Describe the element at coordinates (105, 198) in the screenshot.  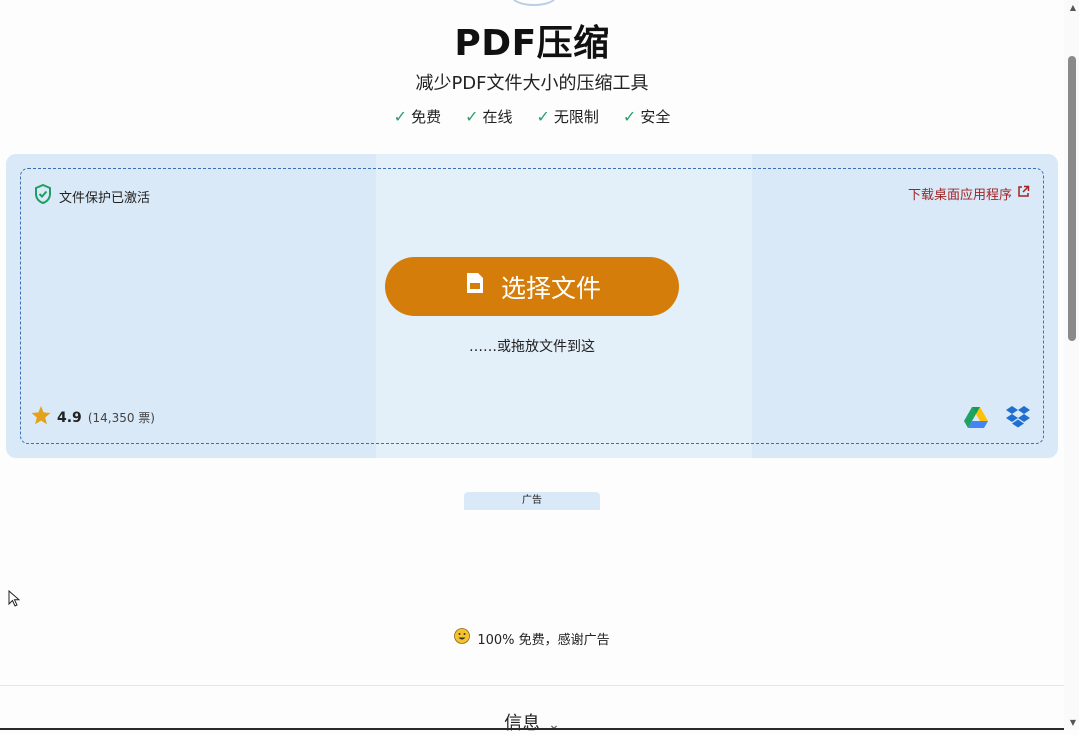
I see `protection-label: 文件保护已激活` at that location.